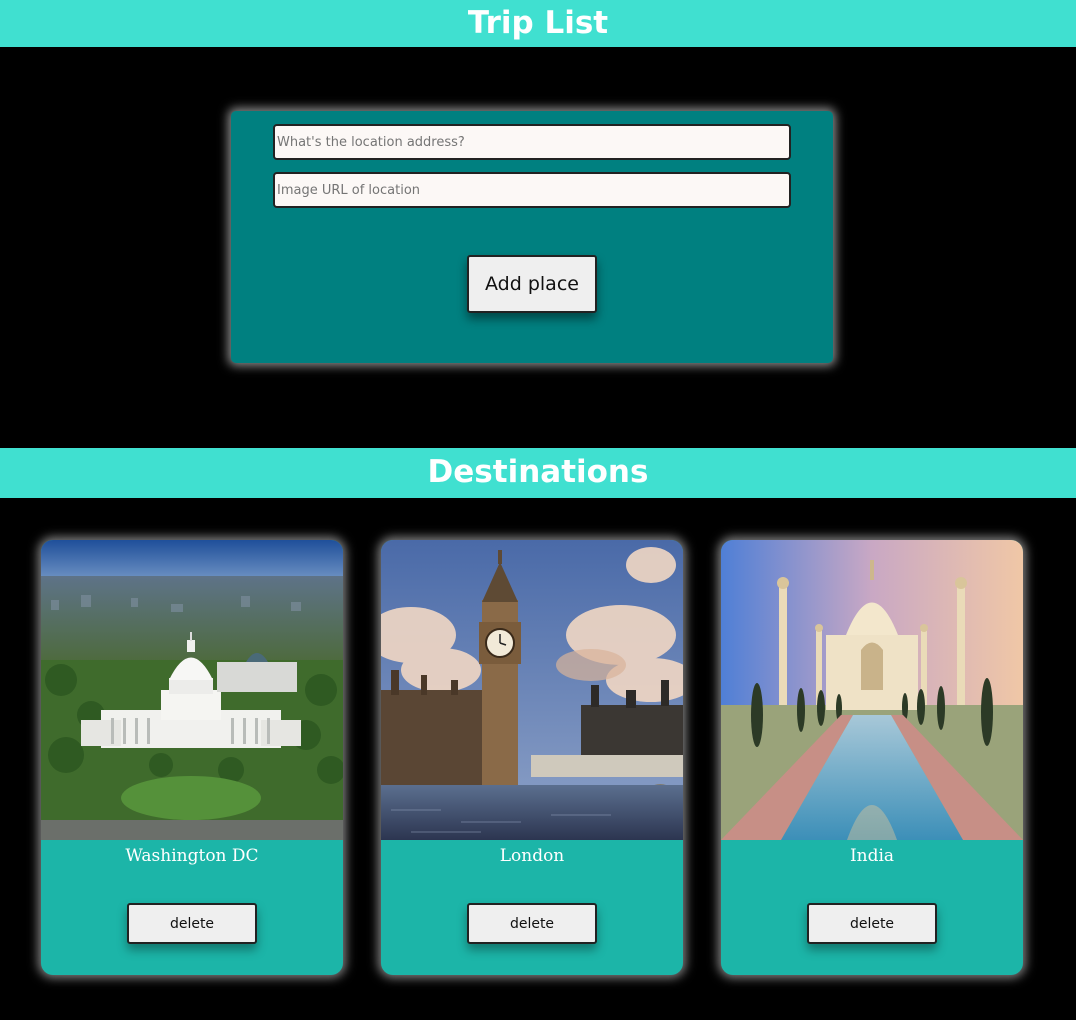 Image resolution: width=1076 pixels, height=1020 pixels. I want to click on destinations-heading: Destinations, so click(538, 473).